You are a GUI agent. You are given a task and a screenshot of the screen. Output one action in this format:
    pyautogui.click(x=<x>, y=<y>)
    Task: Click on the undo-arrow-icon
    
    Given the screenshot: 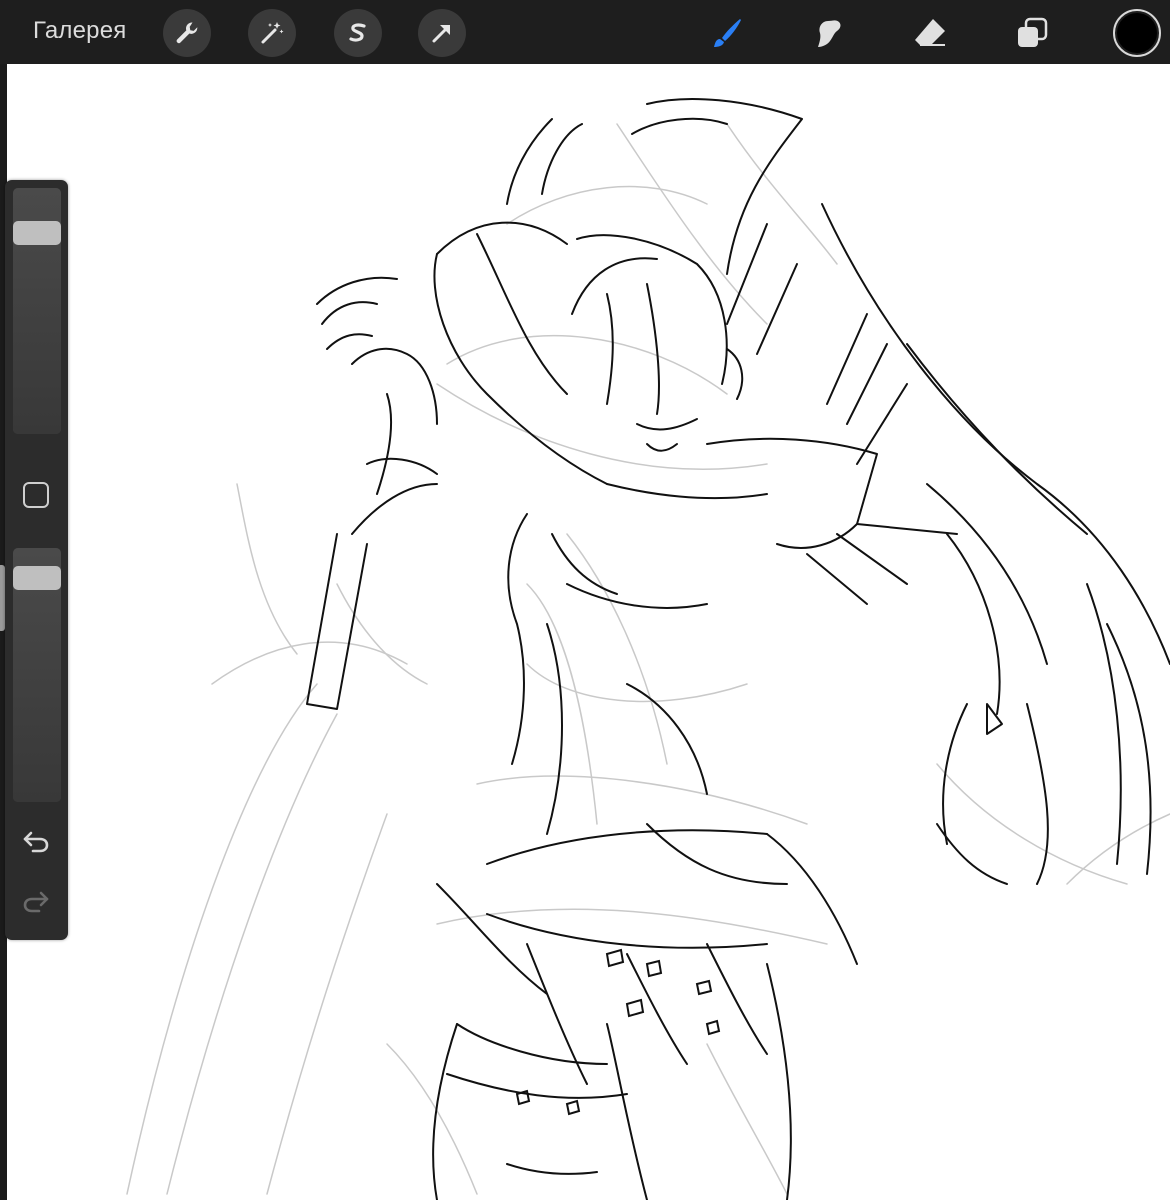 What is the action you would take?
    pyautogui.click(x=36, y=842)
    